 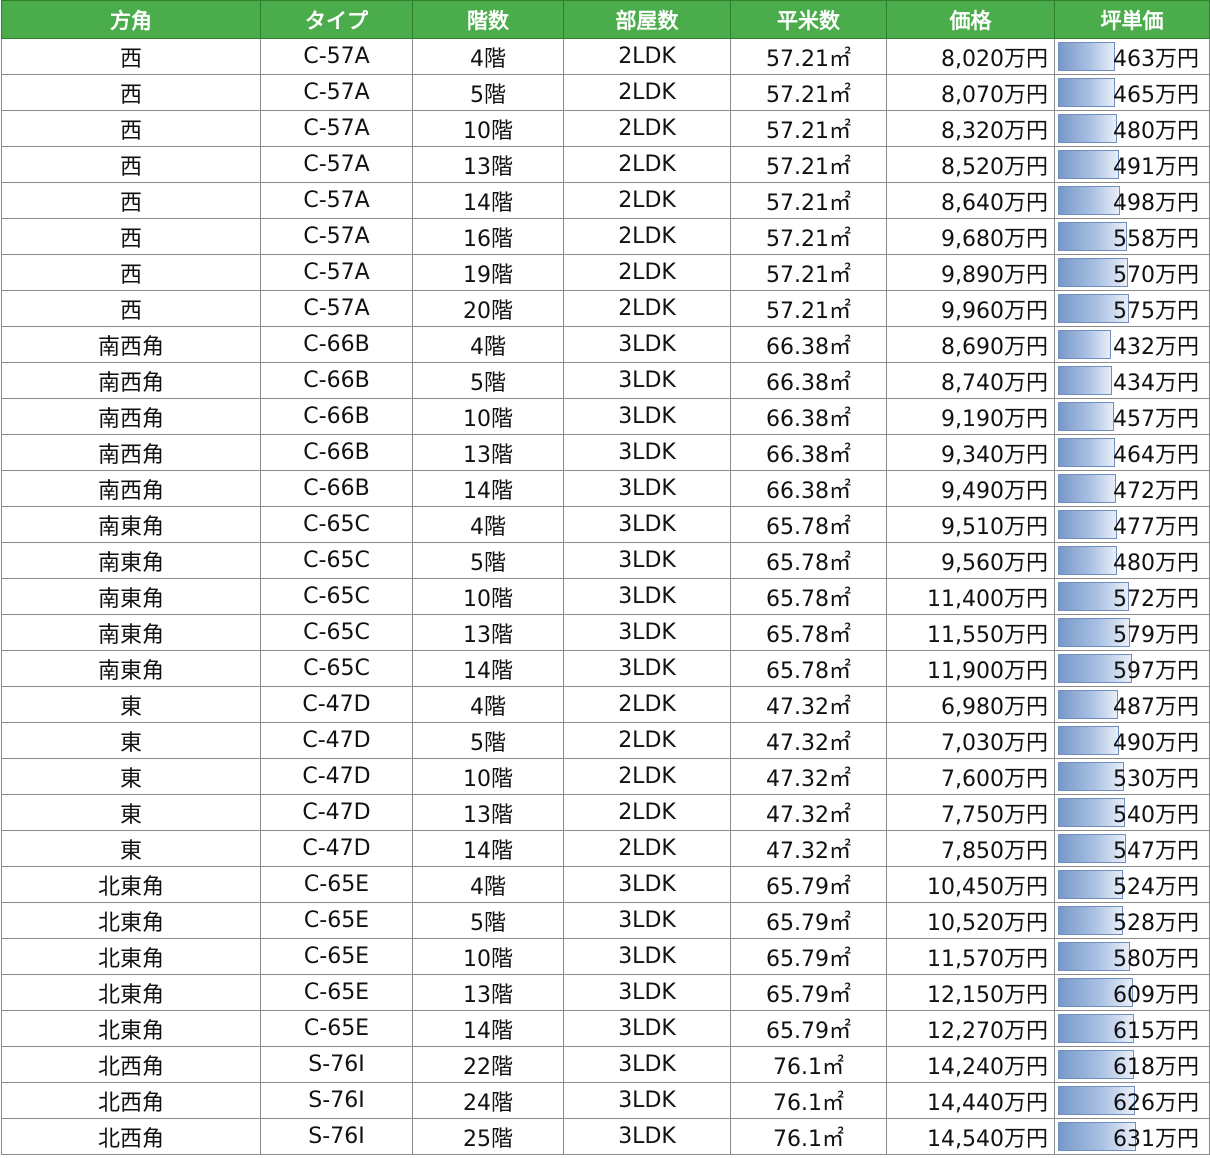 I want to click on cell-unit-price: 631万円, so click(x=1132, y=1136).